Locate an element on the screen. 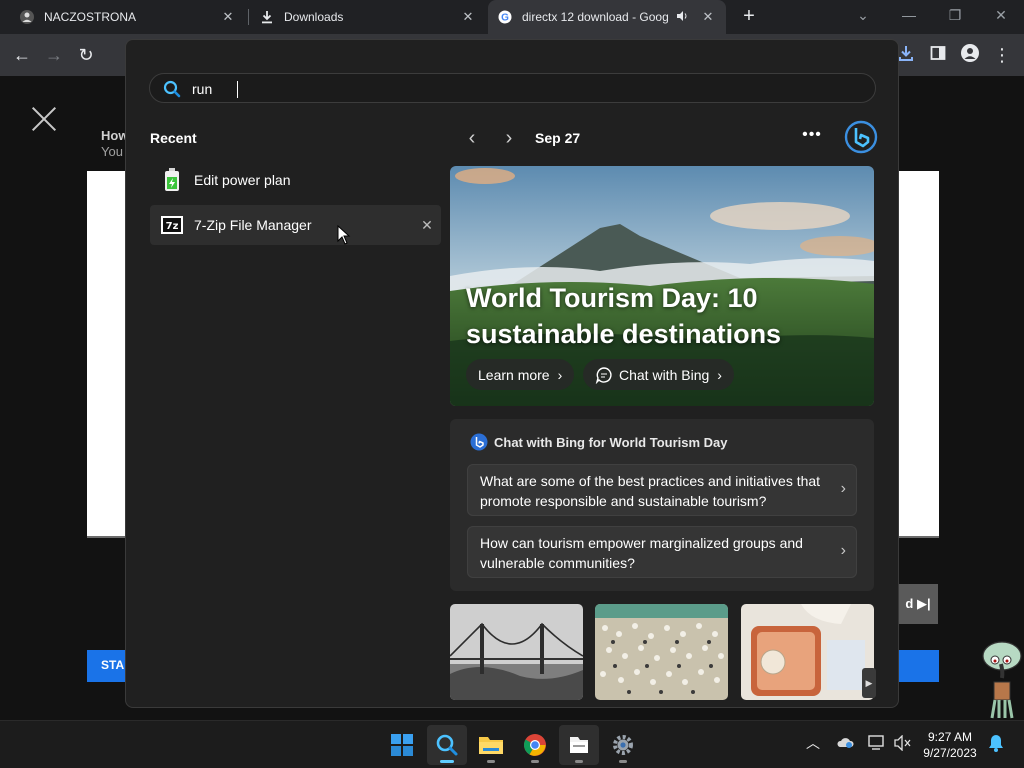 This screenshot has height=768, width=1024. active-indicator is located at coordinates (447, 761).